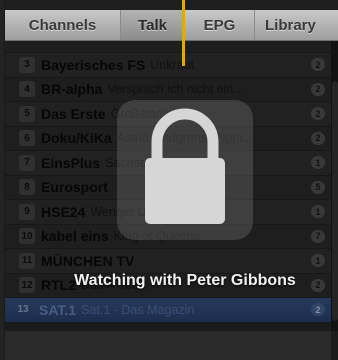 The height and width of the screenshot is (360, 338). What do you see at coordinates (220, 25) in the screenshot?
I see `tab-epg: EPG` at bounding box center [220, 25].